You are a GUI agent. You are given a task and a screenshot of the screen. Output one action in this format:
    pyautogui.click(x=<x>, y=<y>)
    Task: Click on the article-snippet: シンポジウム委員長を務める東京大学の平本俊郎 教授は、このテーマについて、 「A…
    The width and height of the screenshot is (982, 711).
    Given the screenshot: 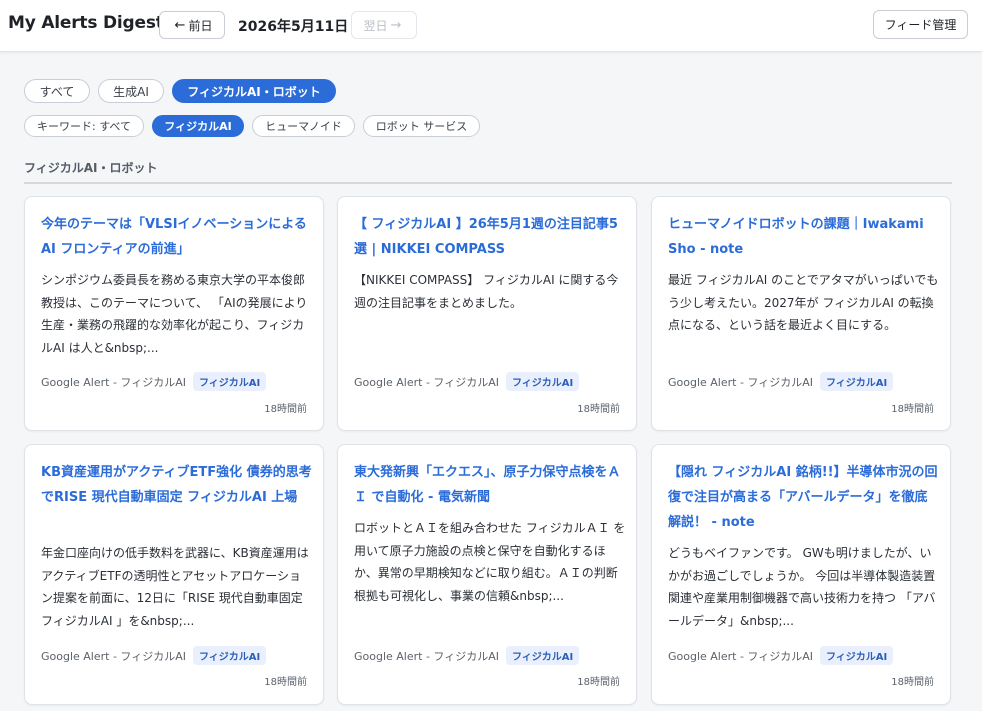 What is the action you would take?
    pyautogui.click(x=174, y=314)
    